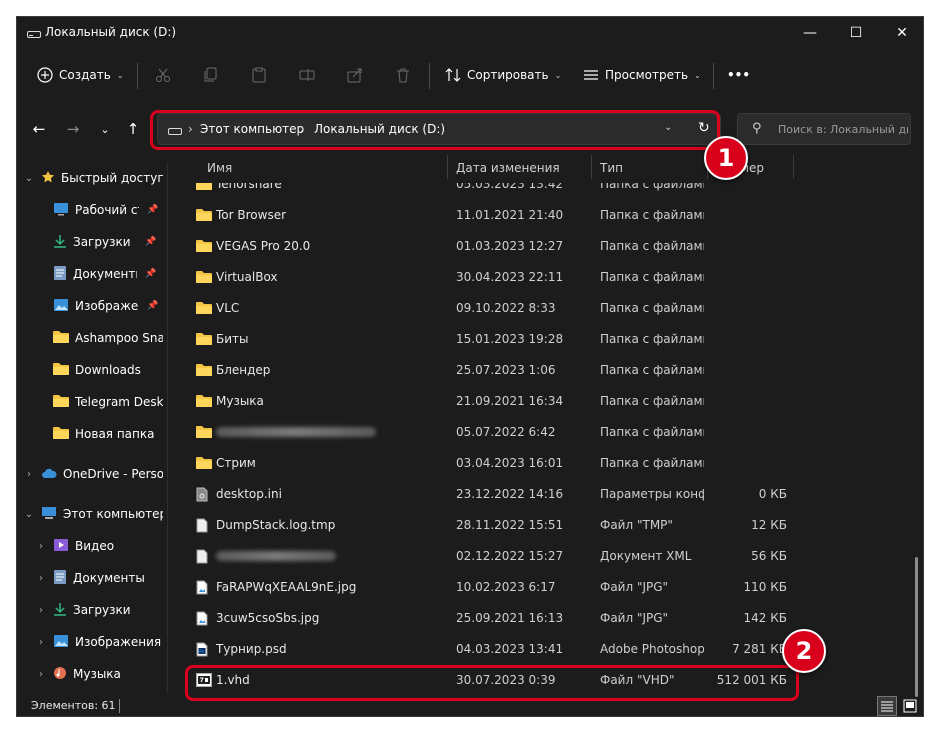  I want to click on view-label: Просмотреть, so click(647, 75).